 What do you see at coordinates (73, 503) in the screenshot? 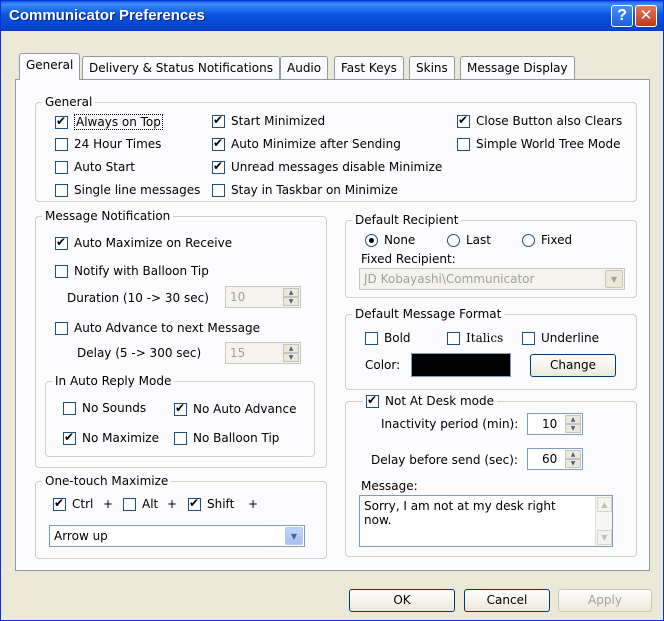
I see `ctrl-checkbox: Ctrl` at bounding box center [73, 503].